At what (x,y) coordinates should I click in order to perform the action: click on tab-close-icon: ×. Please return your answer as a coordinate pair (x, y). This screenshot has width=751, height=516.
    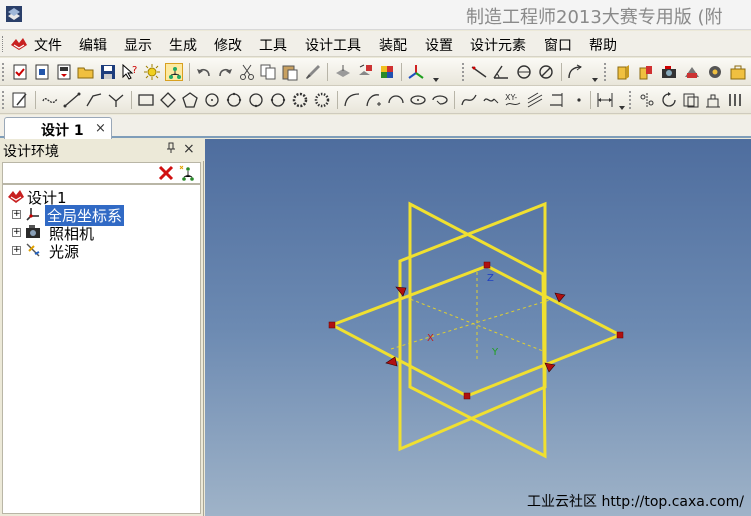
    Looking at the image, I should click on (100, 128).